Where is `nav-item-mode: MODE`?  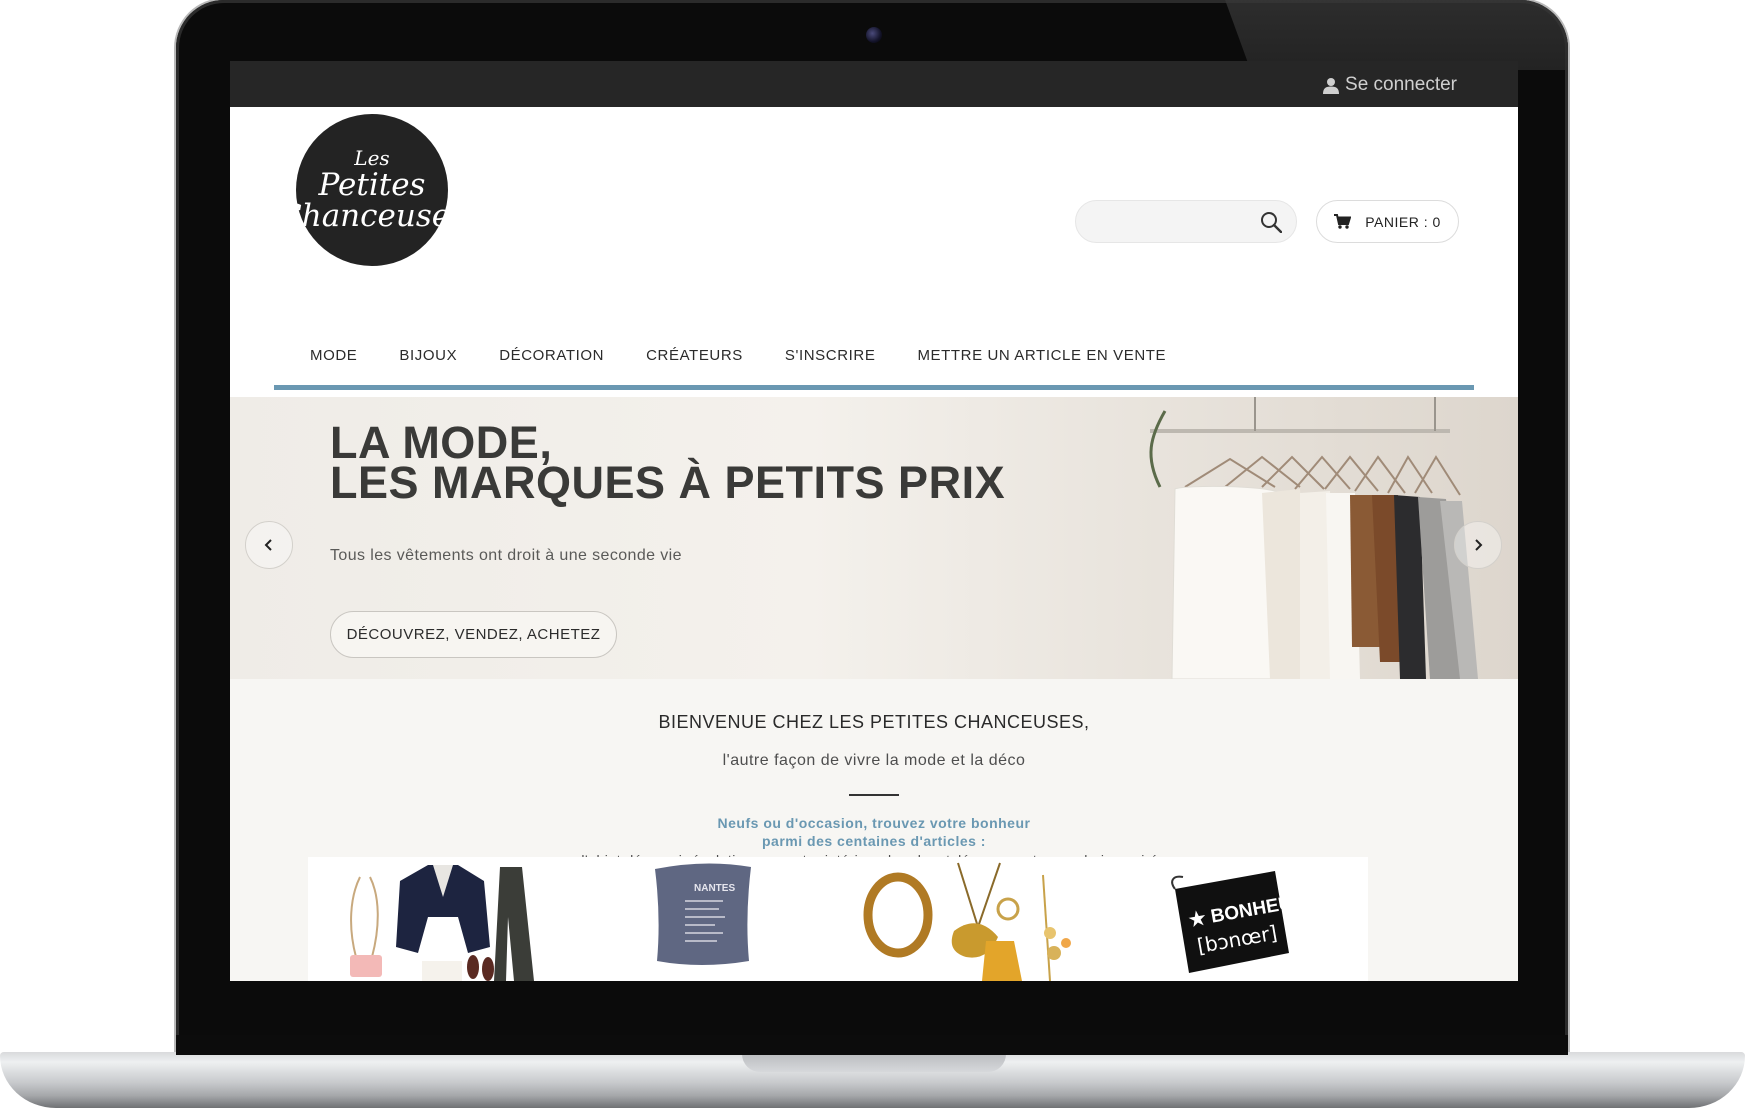
nav-item-mode: MODE is located at coordinates (344, 350).